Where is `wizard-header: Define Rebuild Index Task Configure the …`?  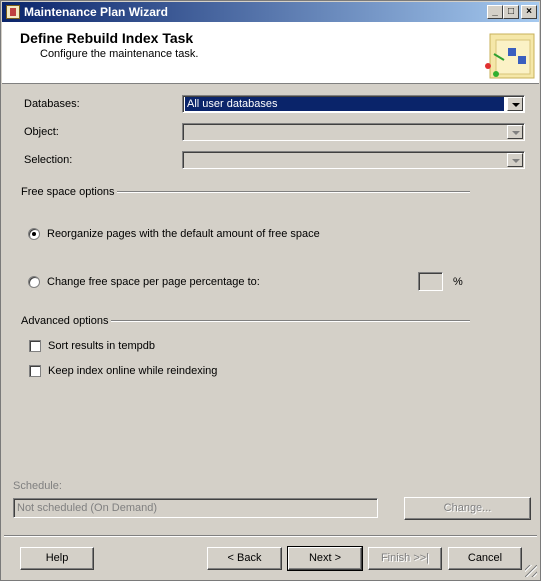
wizard-header: Define Rebuild Index Task Configure the … is located at coordinates (270, 53).